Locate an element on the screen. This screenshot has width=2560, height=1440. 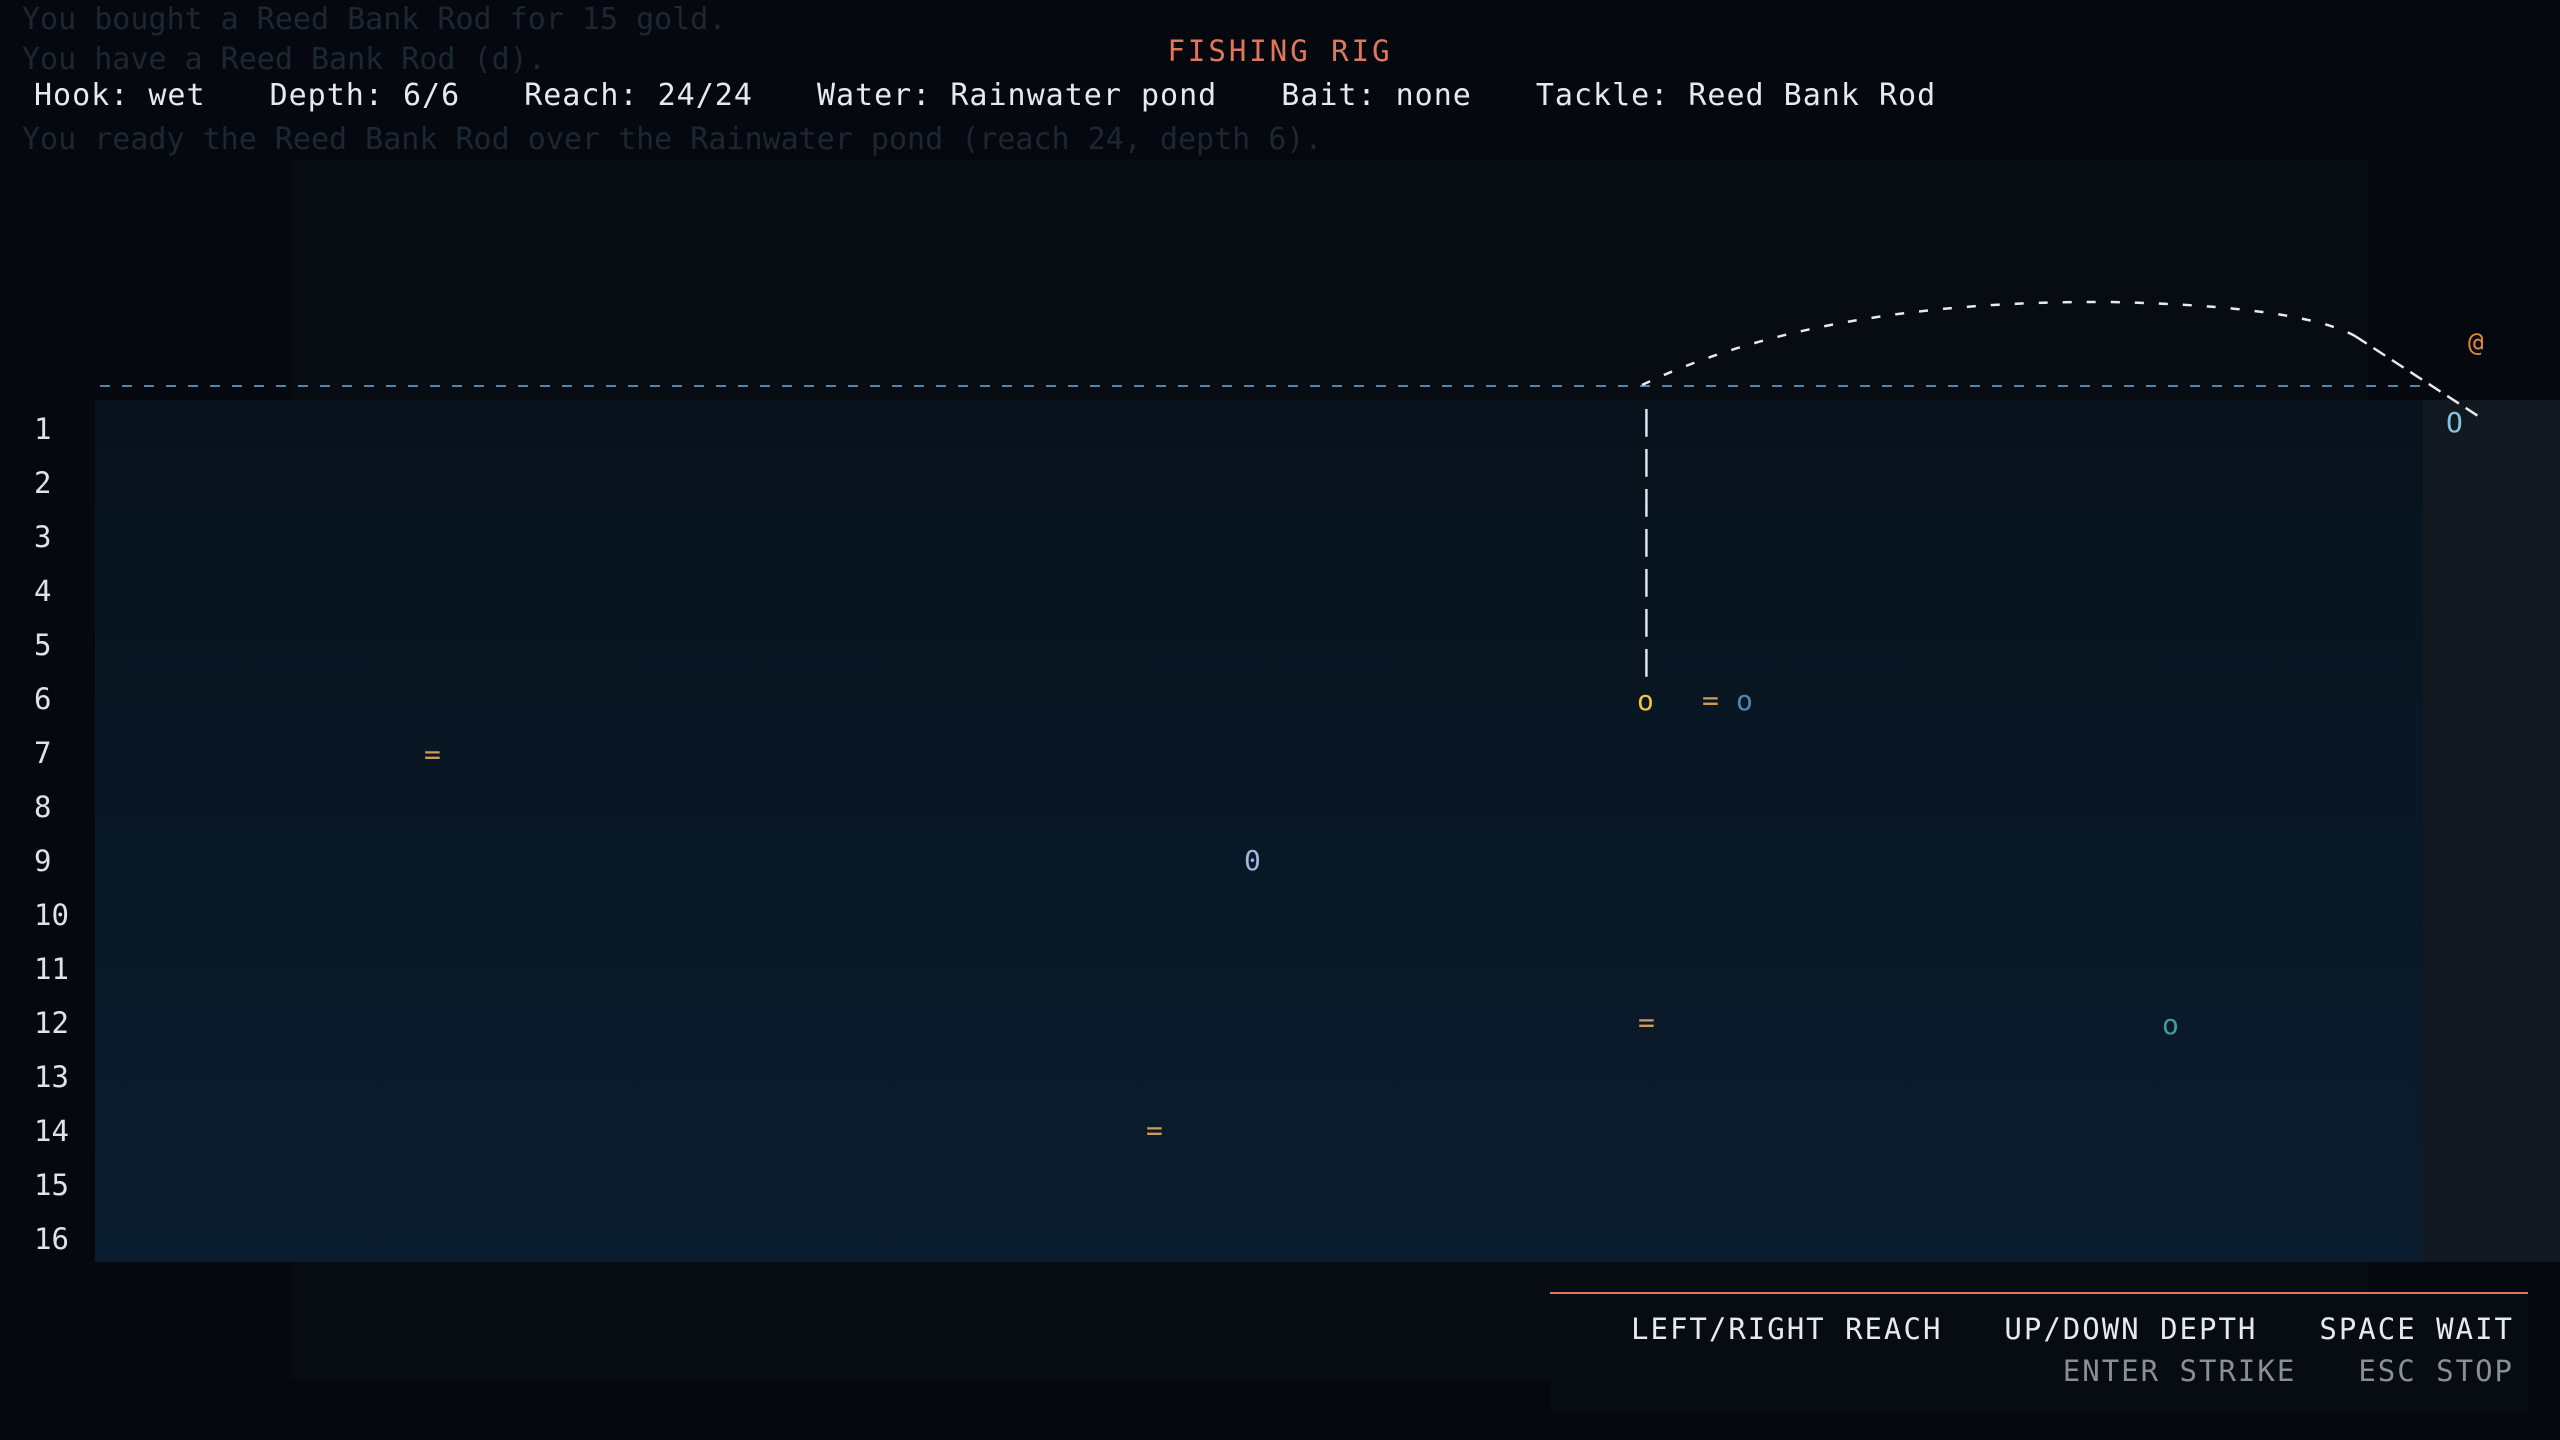
control-strike: ENTER STRIKE is located at coordinates (2179, 1371).